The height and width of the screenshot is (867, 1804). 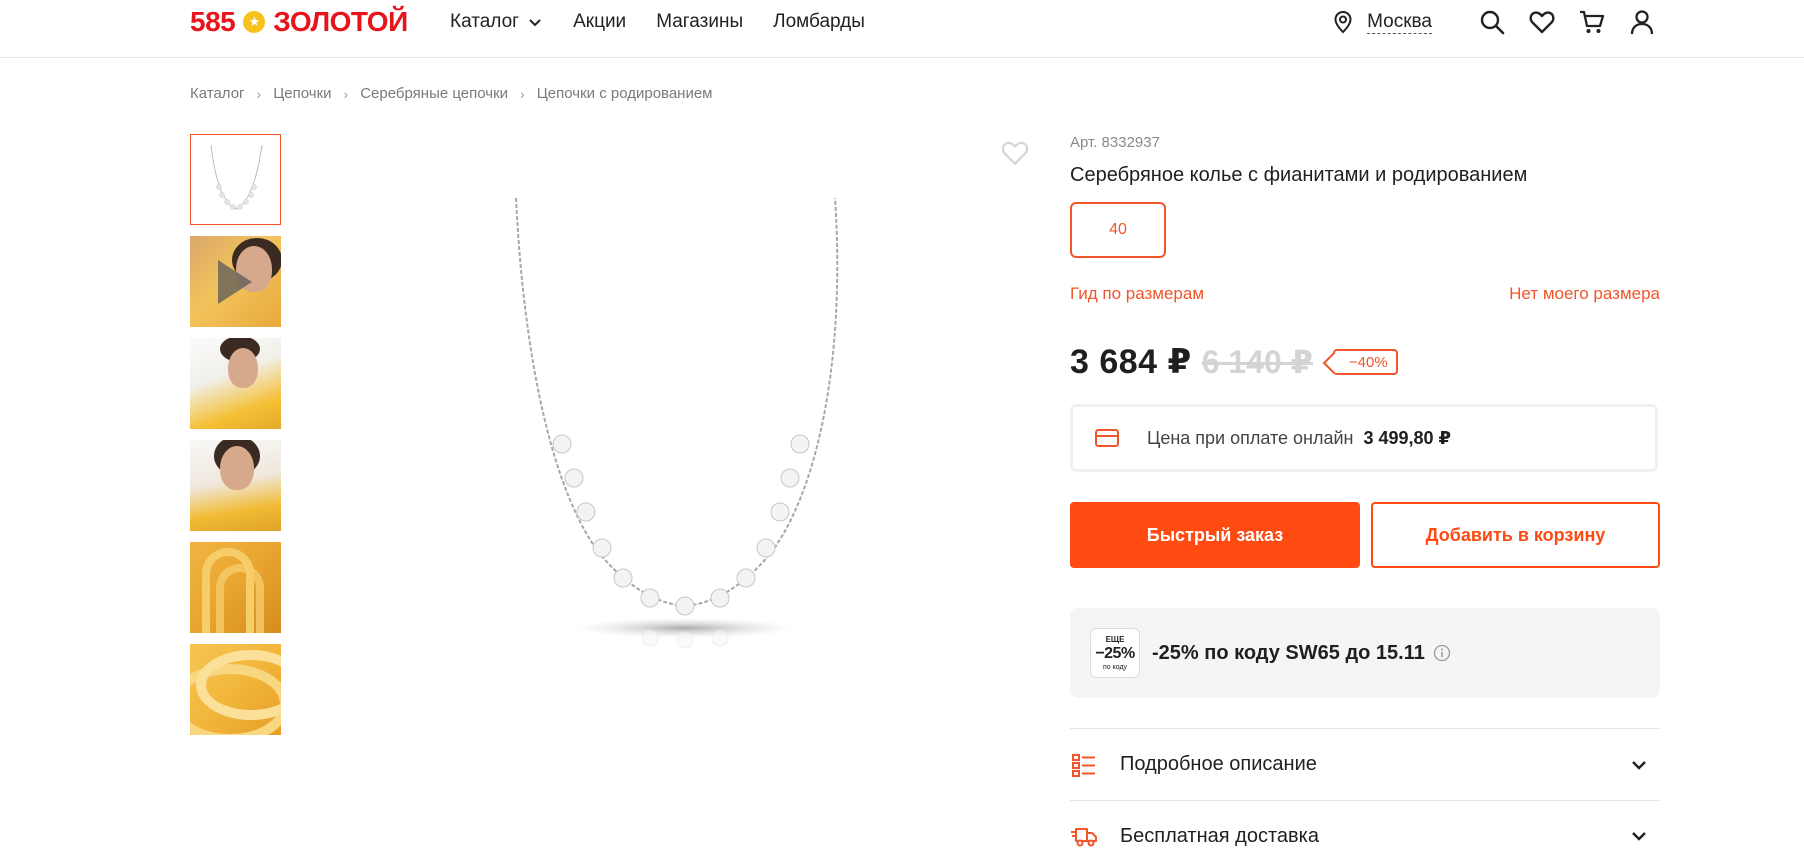 I want to click on necklace-image, so click(x=677, y=423).